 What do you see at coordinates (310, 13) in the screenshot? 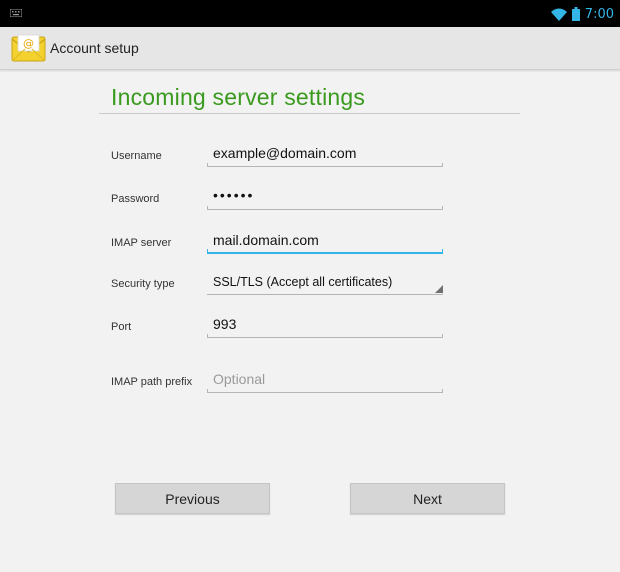
I see `status-bar: 7:00` at bounding box center [310, 13].